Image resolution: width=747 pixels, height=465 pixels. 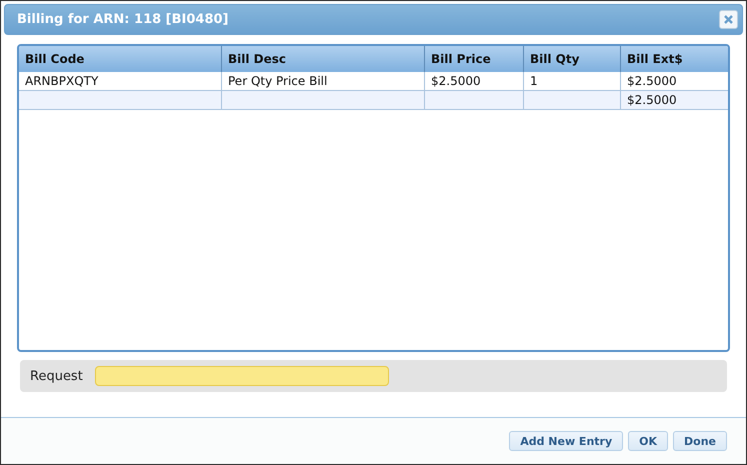 I want to click on request-label: Request, so click(x=56, y=376).